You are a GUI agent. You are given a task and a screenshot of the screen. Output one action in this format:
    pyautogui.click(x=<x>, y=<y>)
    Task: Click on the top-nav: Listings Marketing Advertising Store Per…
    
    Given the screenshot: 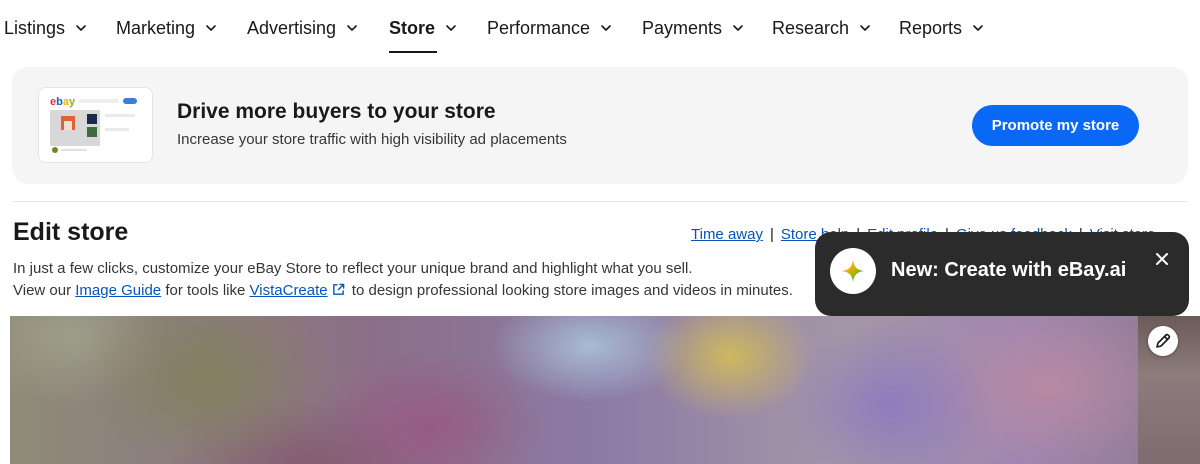 What is the action you would take?
    pyautogui.click(x=600, y=28)
    